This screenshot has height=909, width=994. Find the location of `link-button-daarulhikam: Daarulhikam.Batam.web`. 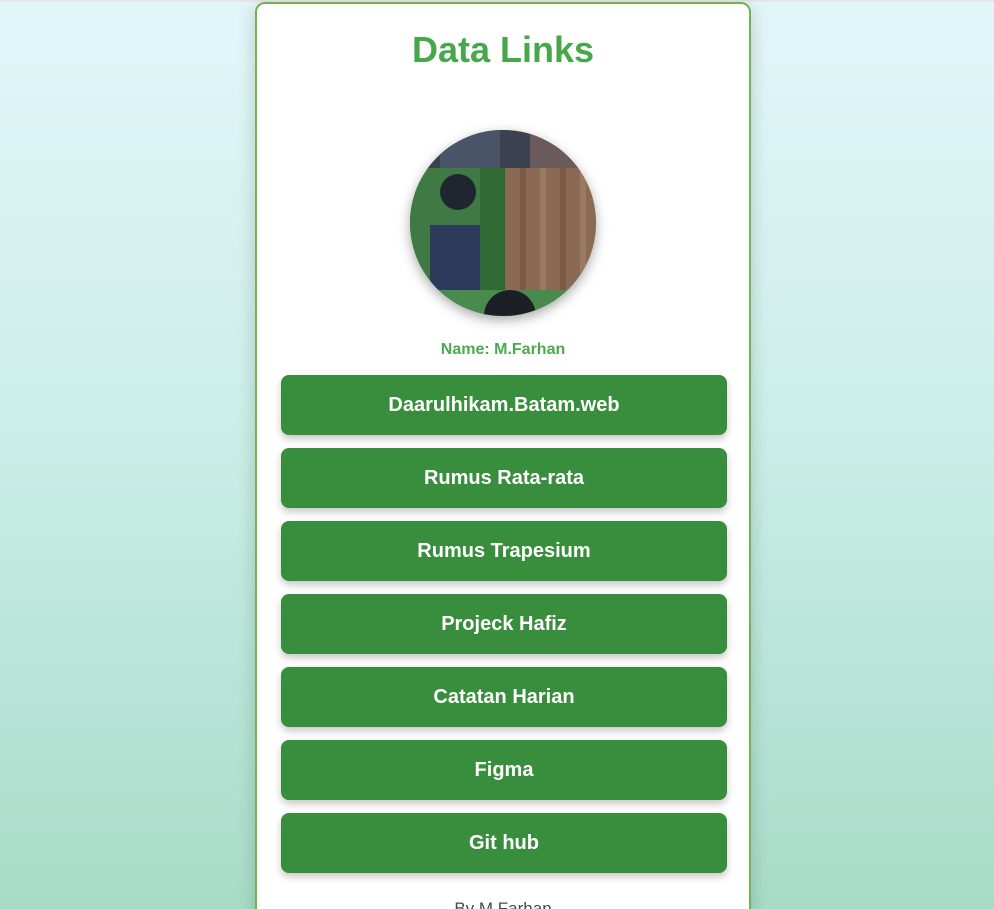

link-button-daarulhikam: Daarulhikam.Batam.web is located at coordinates (504, 405).